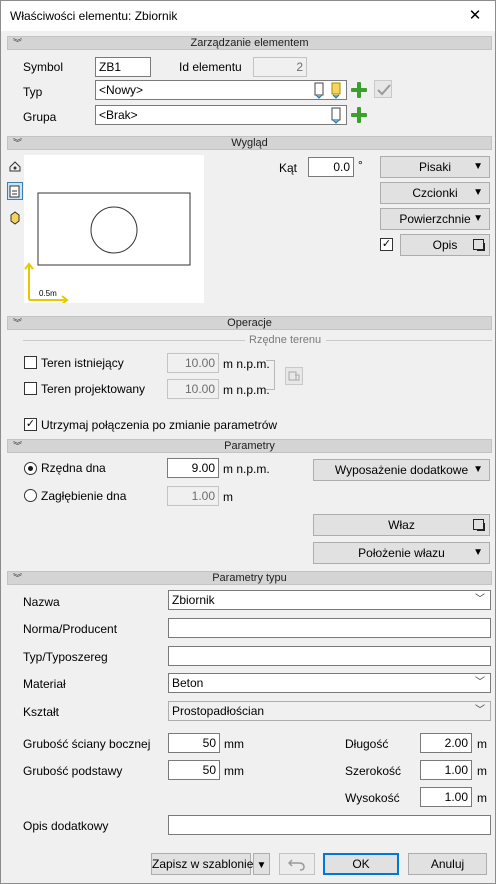 The height and width of the screenshot is (884, 496). What do you see at coordinates (359, 115) in the screenshot?
I see `add-group-plus-icon` at bounding box center [359, 115].